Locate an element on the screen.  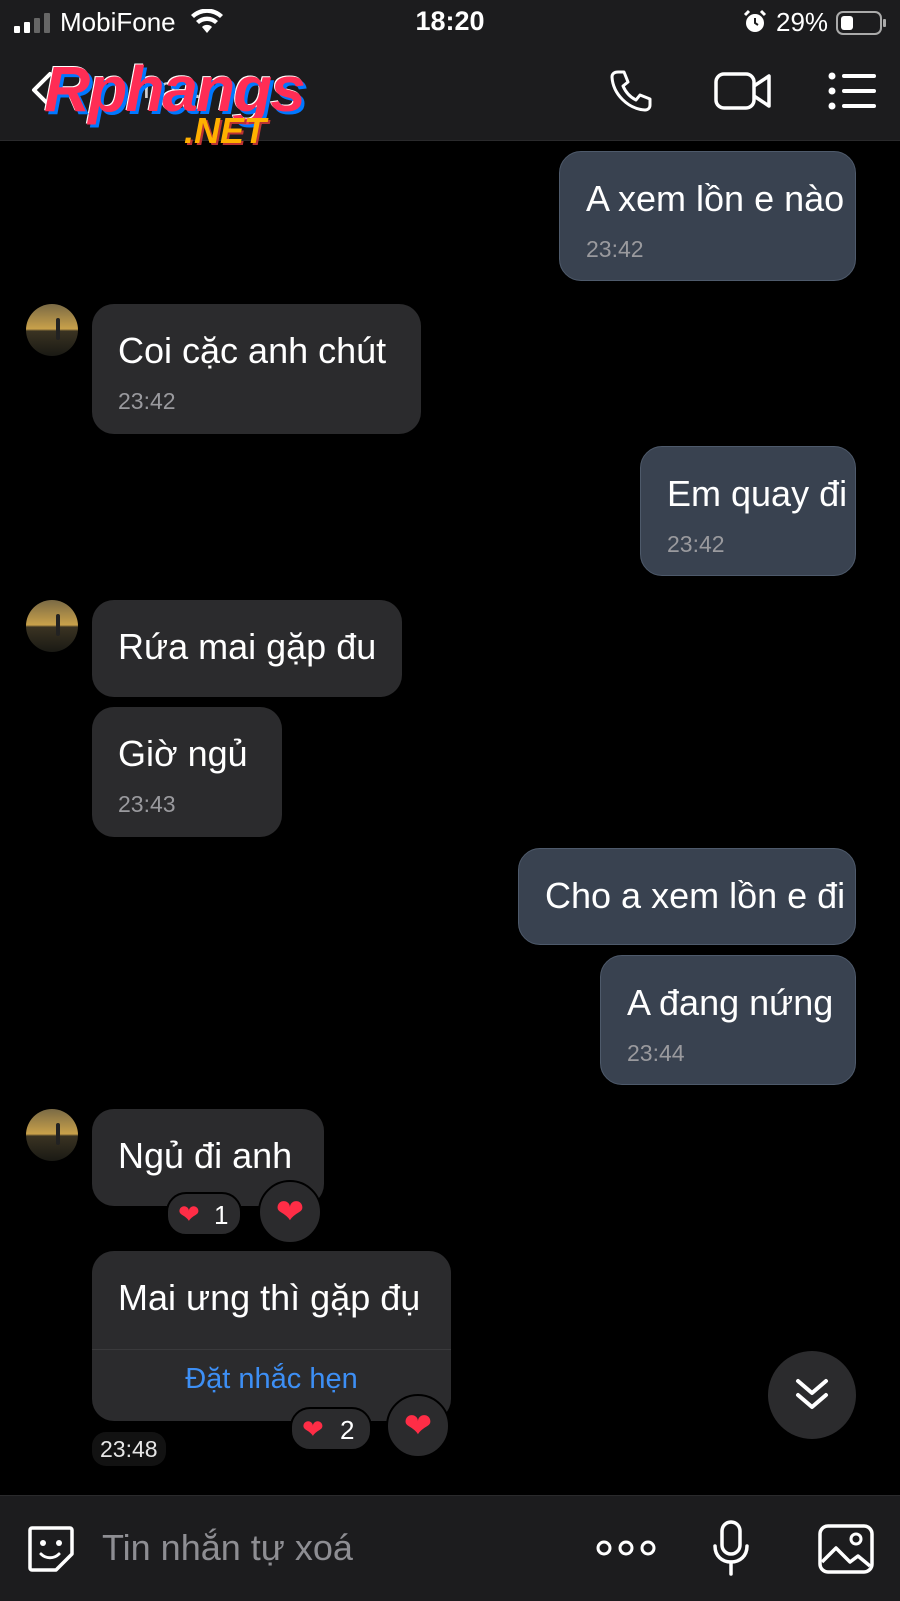
alarm-icon is located at coordinates (755, 20).